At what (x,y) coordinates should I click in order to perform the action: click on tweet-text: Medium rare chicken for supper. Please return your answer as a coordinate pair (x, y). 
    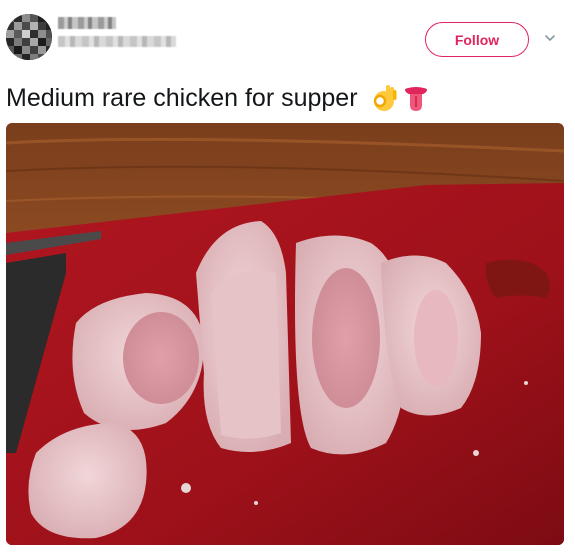
    Looking at the image, I should click on (218, 98).